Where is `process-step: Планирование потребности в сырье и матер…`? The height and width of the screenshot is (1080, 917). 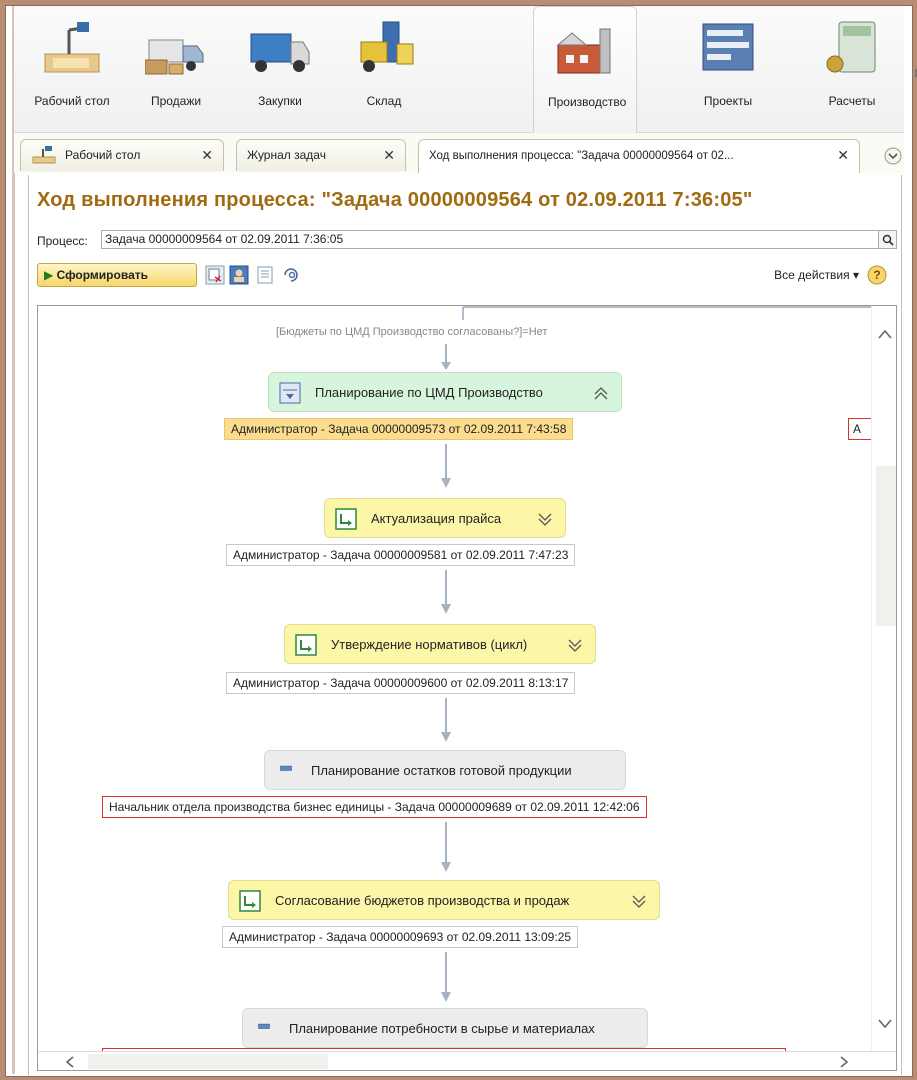 process-step: Планирование потребности в сырье и матер… is located at coordinates (445, 1028).